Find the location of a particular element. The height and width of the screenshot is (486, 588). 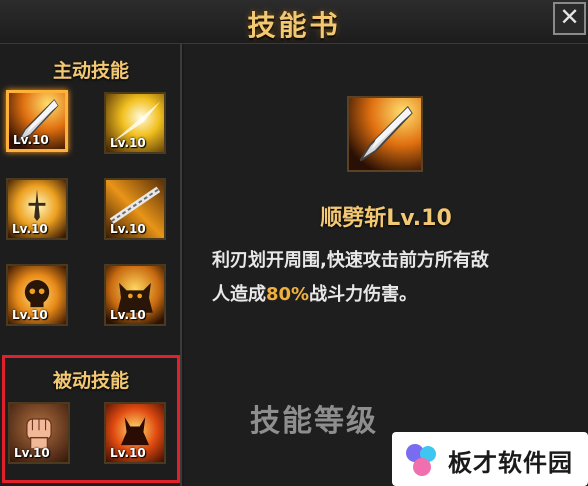

watermark-logo-icon is located at coordinates (421, 460).